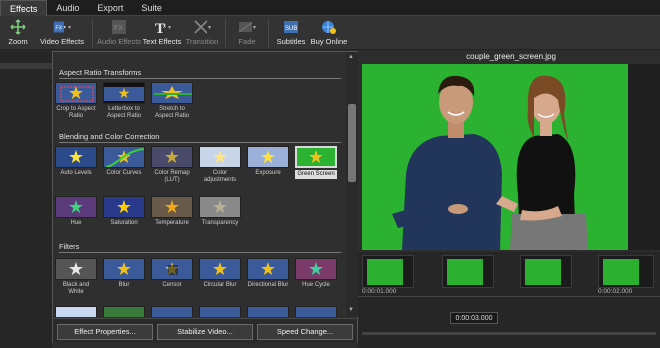 The image size is (660, 348). I want to click on effect-auto-levels: ★ Auto Levels, so click(76, 161).